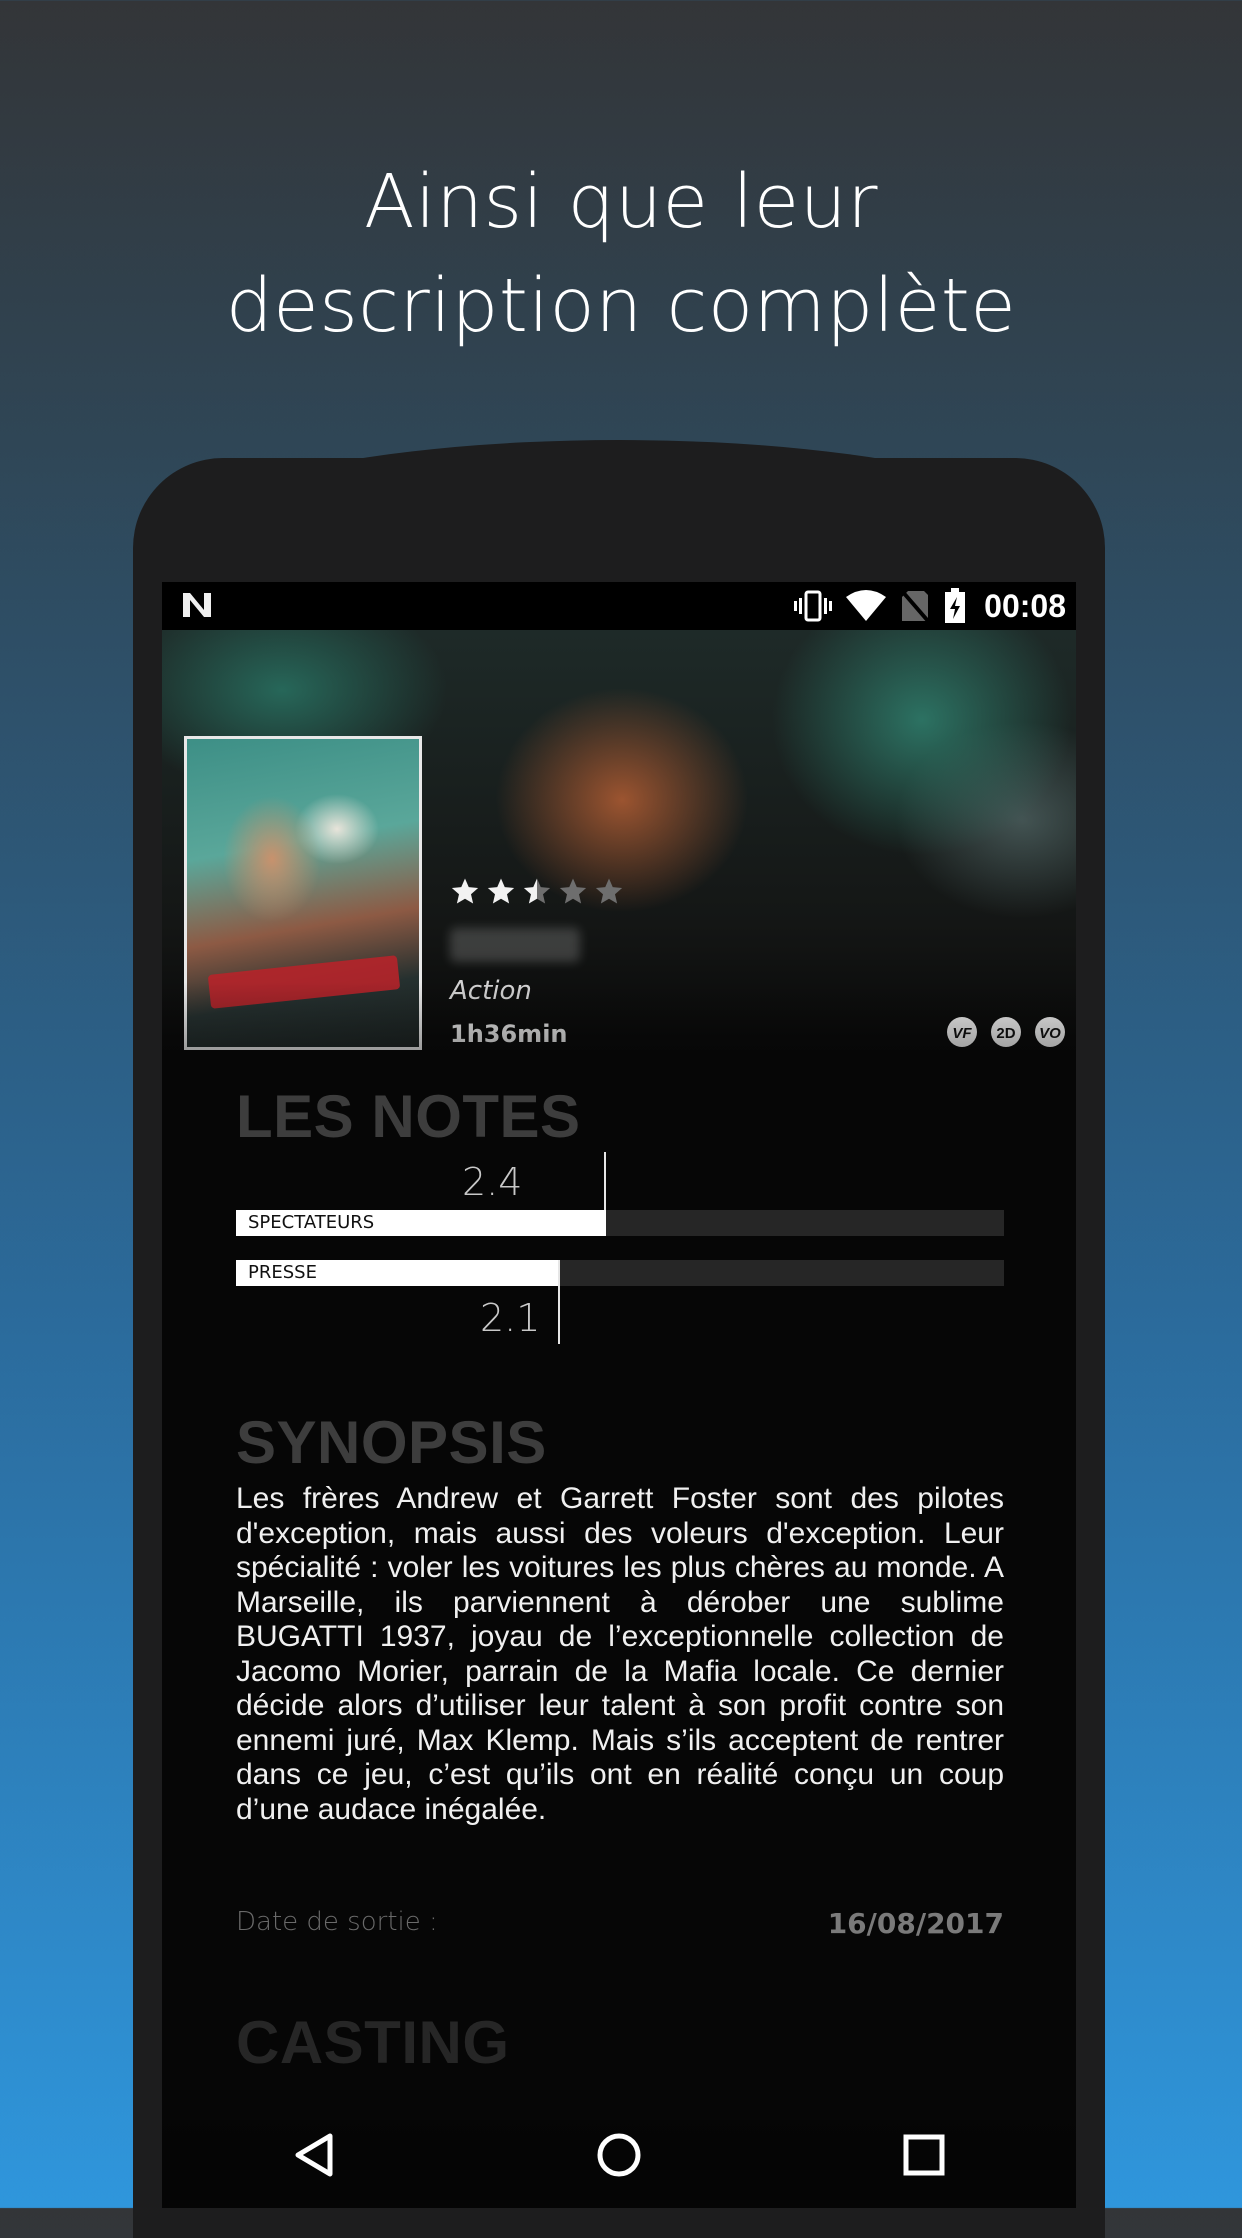 The height and width of the screenshot is (2238, 1242). What do you see at coordinates (197, 605) in the screenshot?
I see `n-logo-icon` at bounding box center [197, 605].